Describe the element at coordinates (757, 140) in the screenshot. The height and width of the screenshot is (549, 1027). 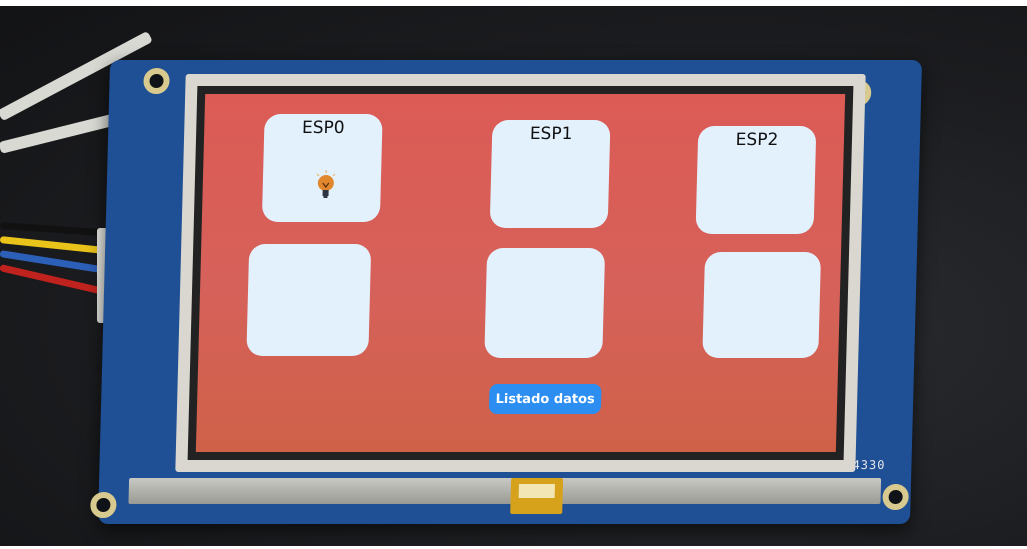
I see `tile-label: ESP2` at that location.